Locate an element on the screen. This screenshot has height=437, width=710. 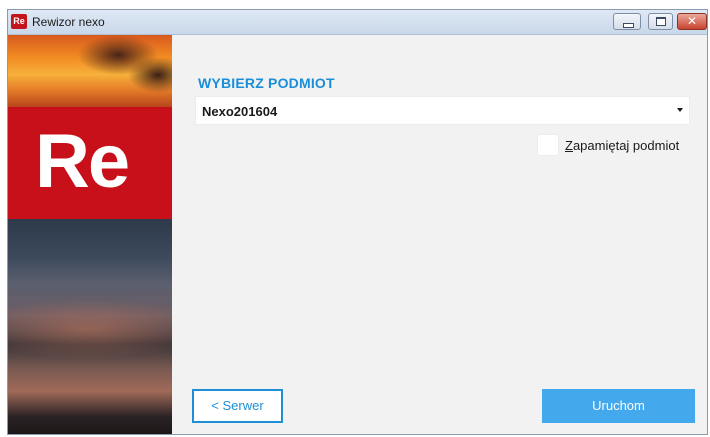
close-button: ✕ is located at coordinates (692, 21).